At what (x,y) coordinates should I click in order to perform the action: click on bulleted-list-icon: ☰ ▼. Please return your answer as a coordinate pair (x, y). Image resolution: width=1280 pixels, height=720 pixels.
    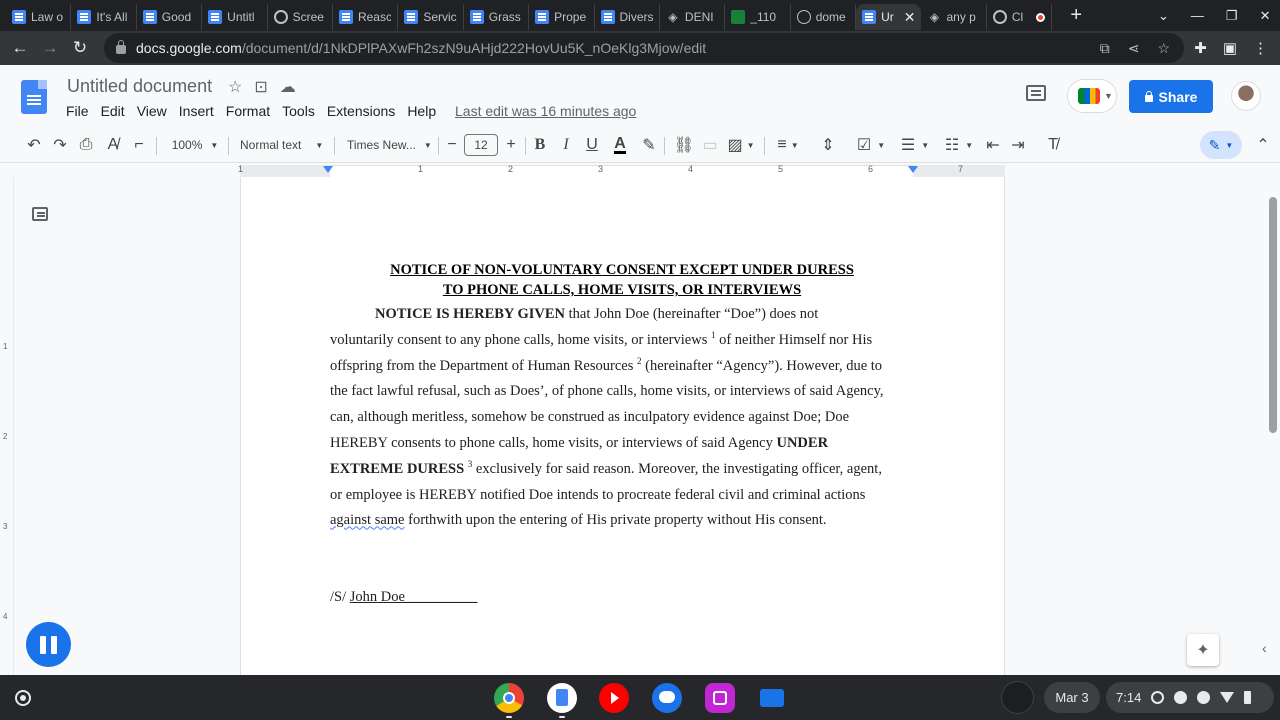
    Looking at the image, I should click on (915, 145).